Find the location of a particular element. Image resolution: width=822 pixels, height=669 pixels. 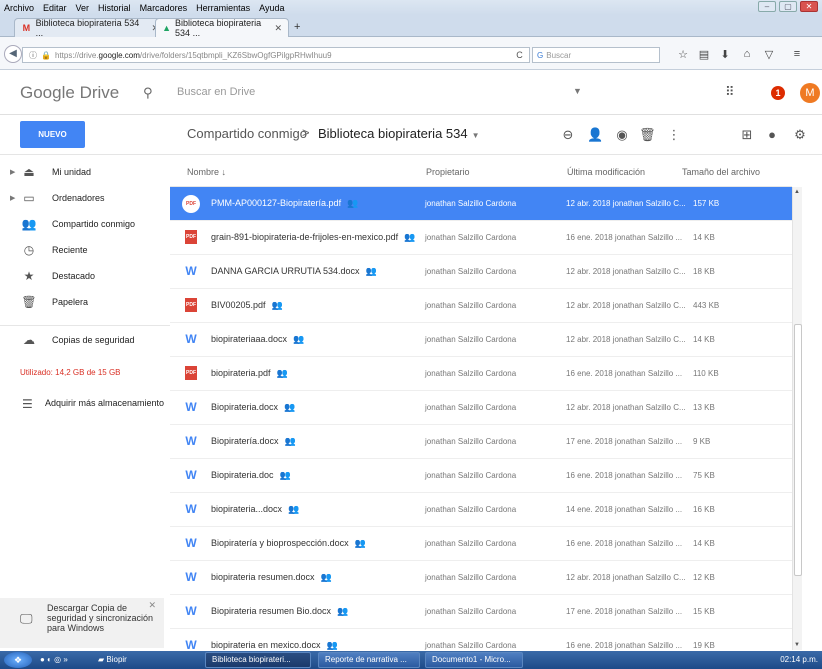

grid-view-icon: ⊞ is located at coordinates (747, 135).